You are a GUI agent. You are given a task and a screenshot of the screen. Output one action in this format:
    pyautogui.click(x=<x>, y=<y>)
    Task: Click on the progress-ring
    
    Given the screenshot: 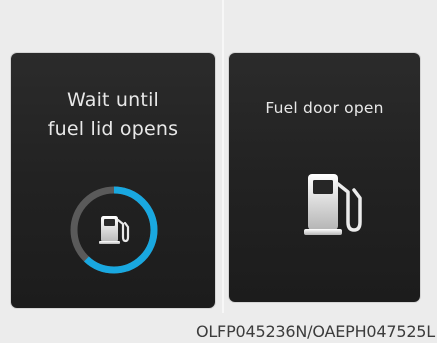 What is the action you would take?
    pyautogui.click(x=114, y=230)
    